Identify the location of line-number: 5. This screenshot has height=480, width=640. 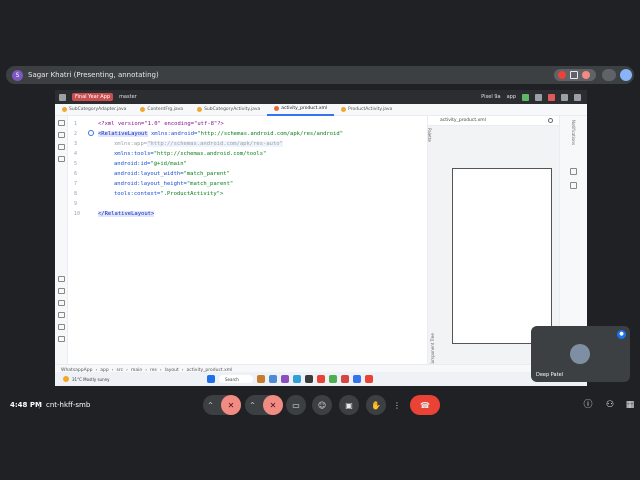
(76, 164).